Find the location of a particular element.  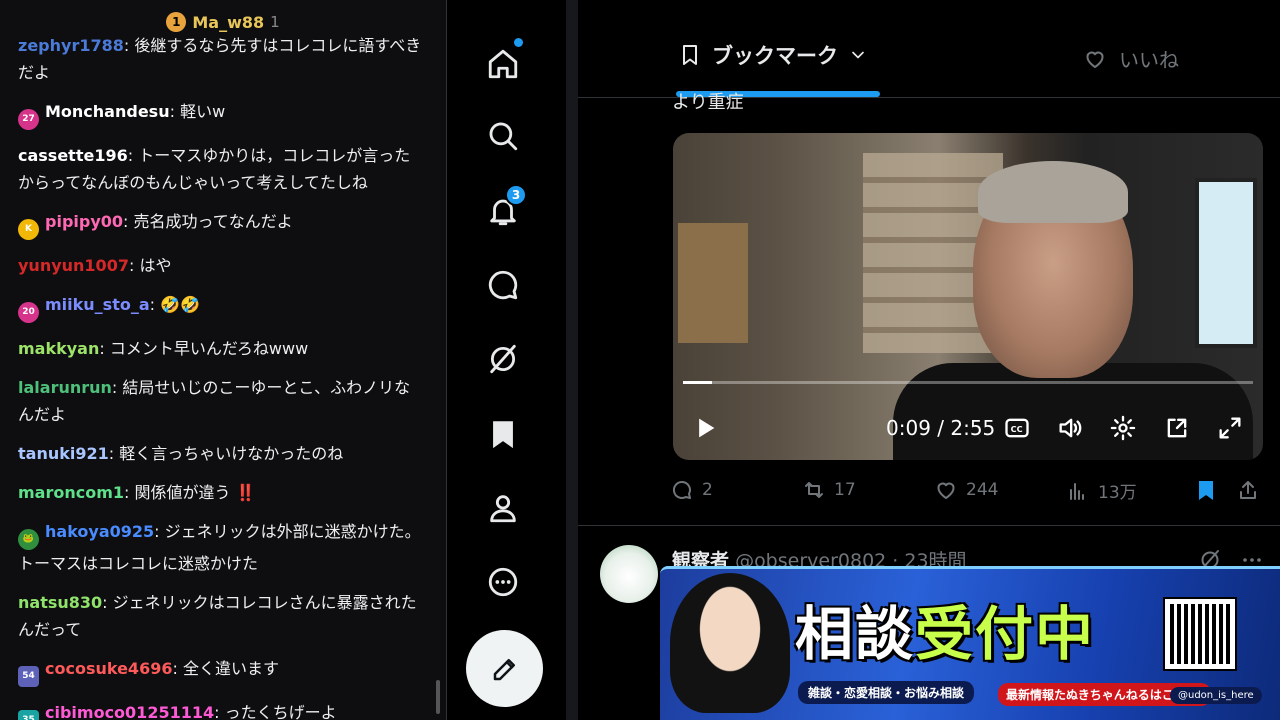

post-actions: 2 17 244 13万 is located at coordinates (970, 494).